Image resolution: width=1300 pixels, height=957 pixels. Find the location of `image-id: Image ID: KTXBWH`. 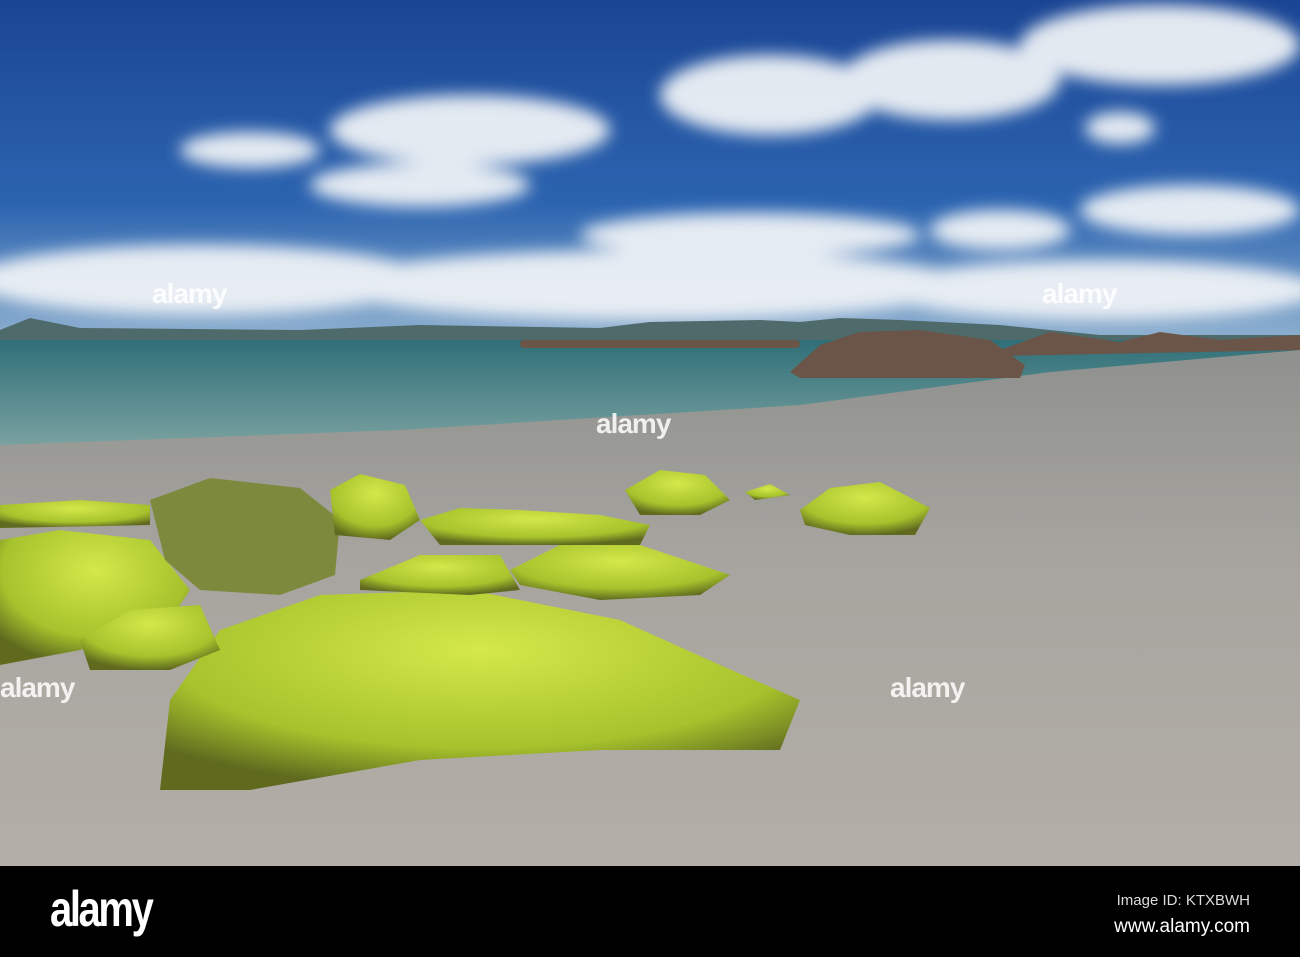

image-id: Image ID: KTXBWH is located at coordinates (1183, 900).